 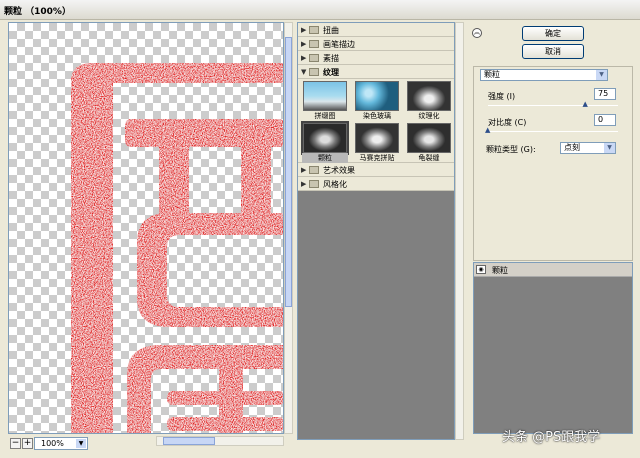 I want to click on double-chevron-up-icon: ︽, so click(x=476, y=32).